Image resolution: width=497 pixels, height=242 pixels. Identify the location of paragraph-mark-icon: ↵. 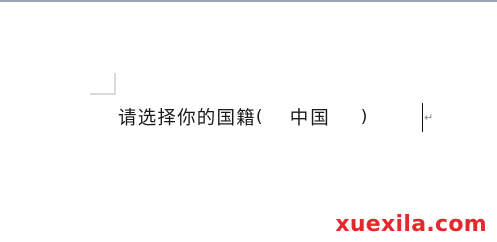
(429, 117).